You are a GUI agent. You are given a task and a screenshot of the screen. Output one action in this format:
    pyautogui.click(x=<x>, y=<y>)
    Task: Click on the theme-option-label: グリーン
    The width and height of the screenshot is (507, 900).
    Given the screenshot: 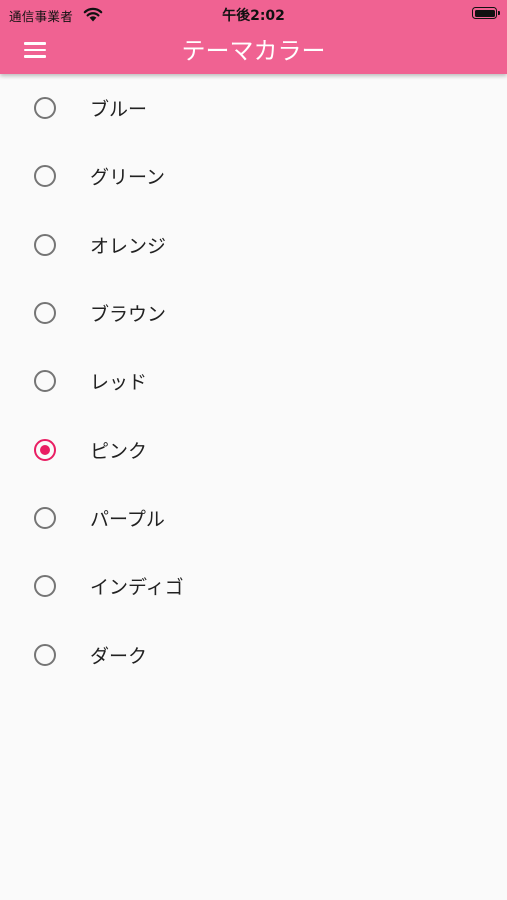 What is the action you would take?
    pyautogui.click(x=128, y=177)
    